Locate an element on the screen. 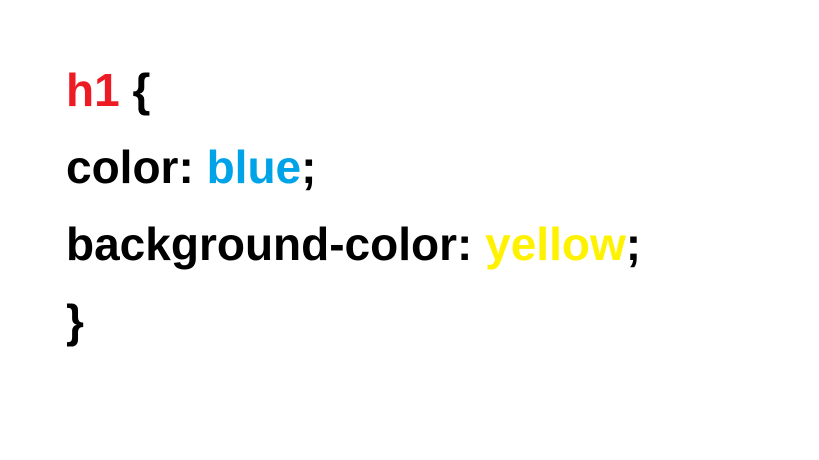 The width and height of the screenshot is (819, 460). css-value-yellow: yellow is located at coordinates (555, 244).